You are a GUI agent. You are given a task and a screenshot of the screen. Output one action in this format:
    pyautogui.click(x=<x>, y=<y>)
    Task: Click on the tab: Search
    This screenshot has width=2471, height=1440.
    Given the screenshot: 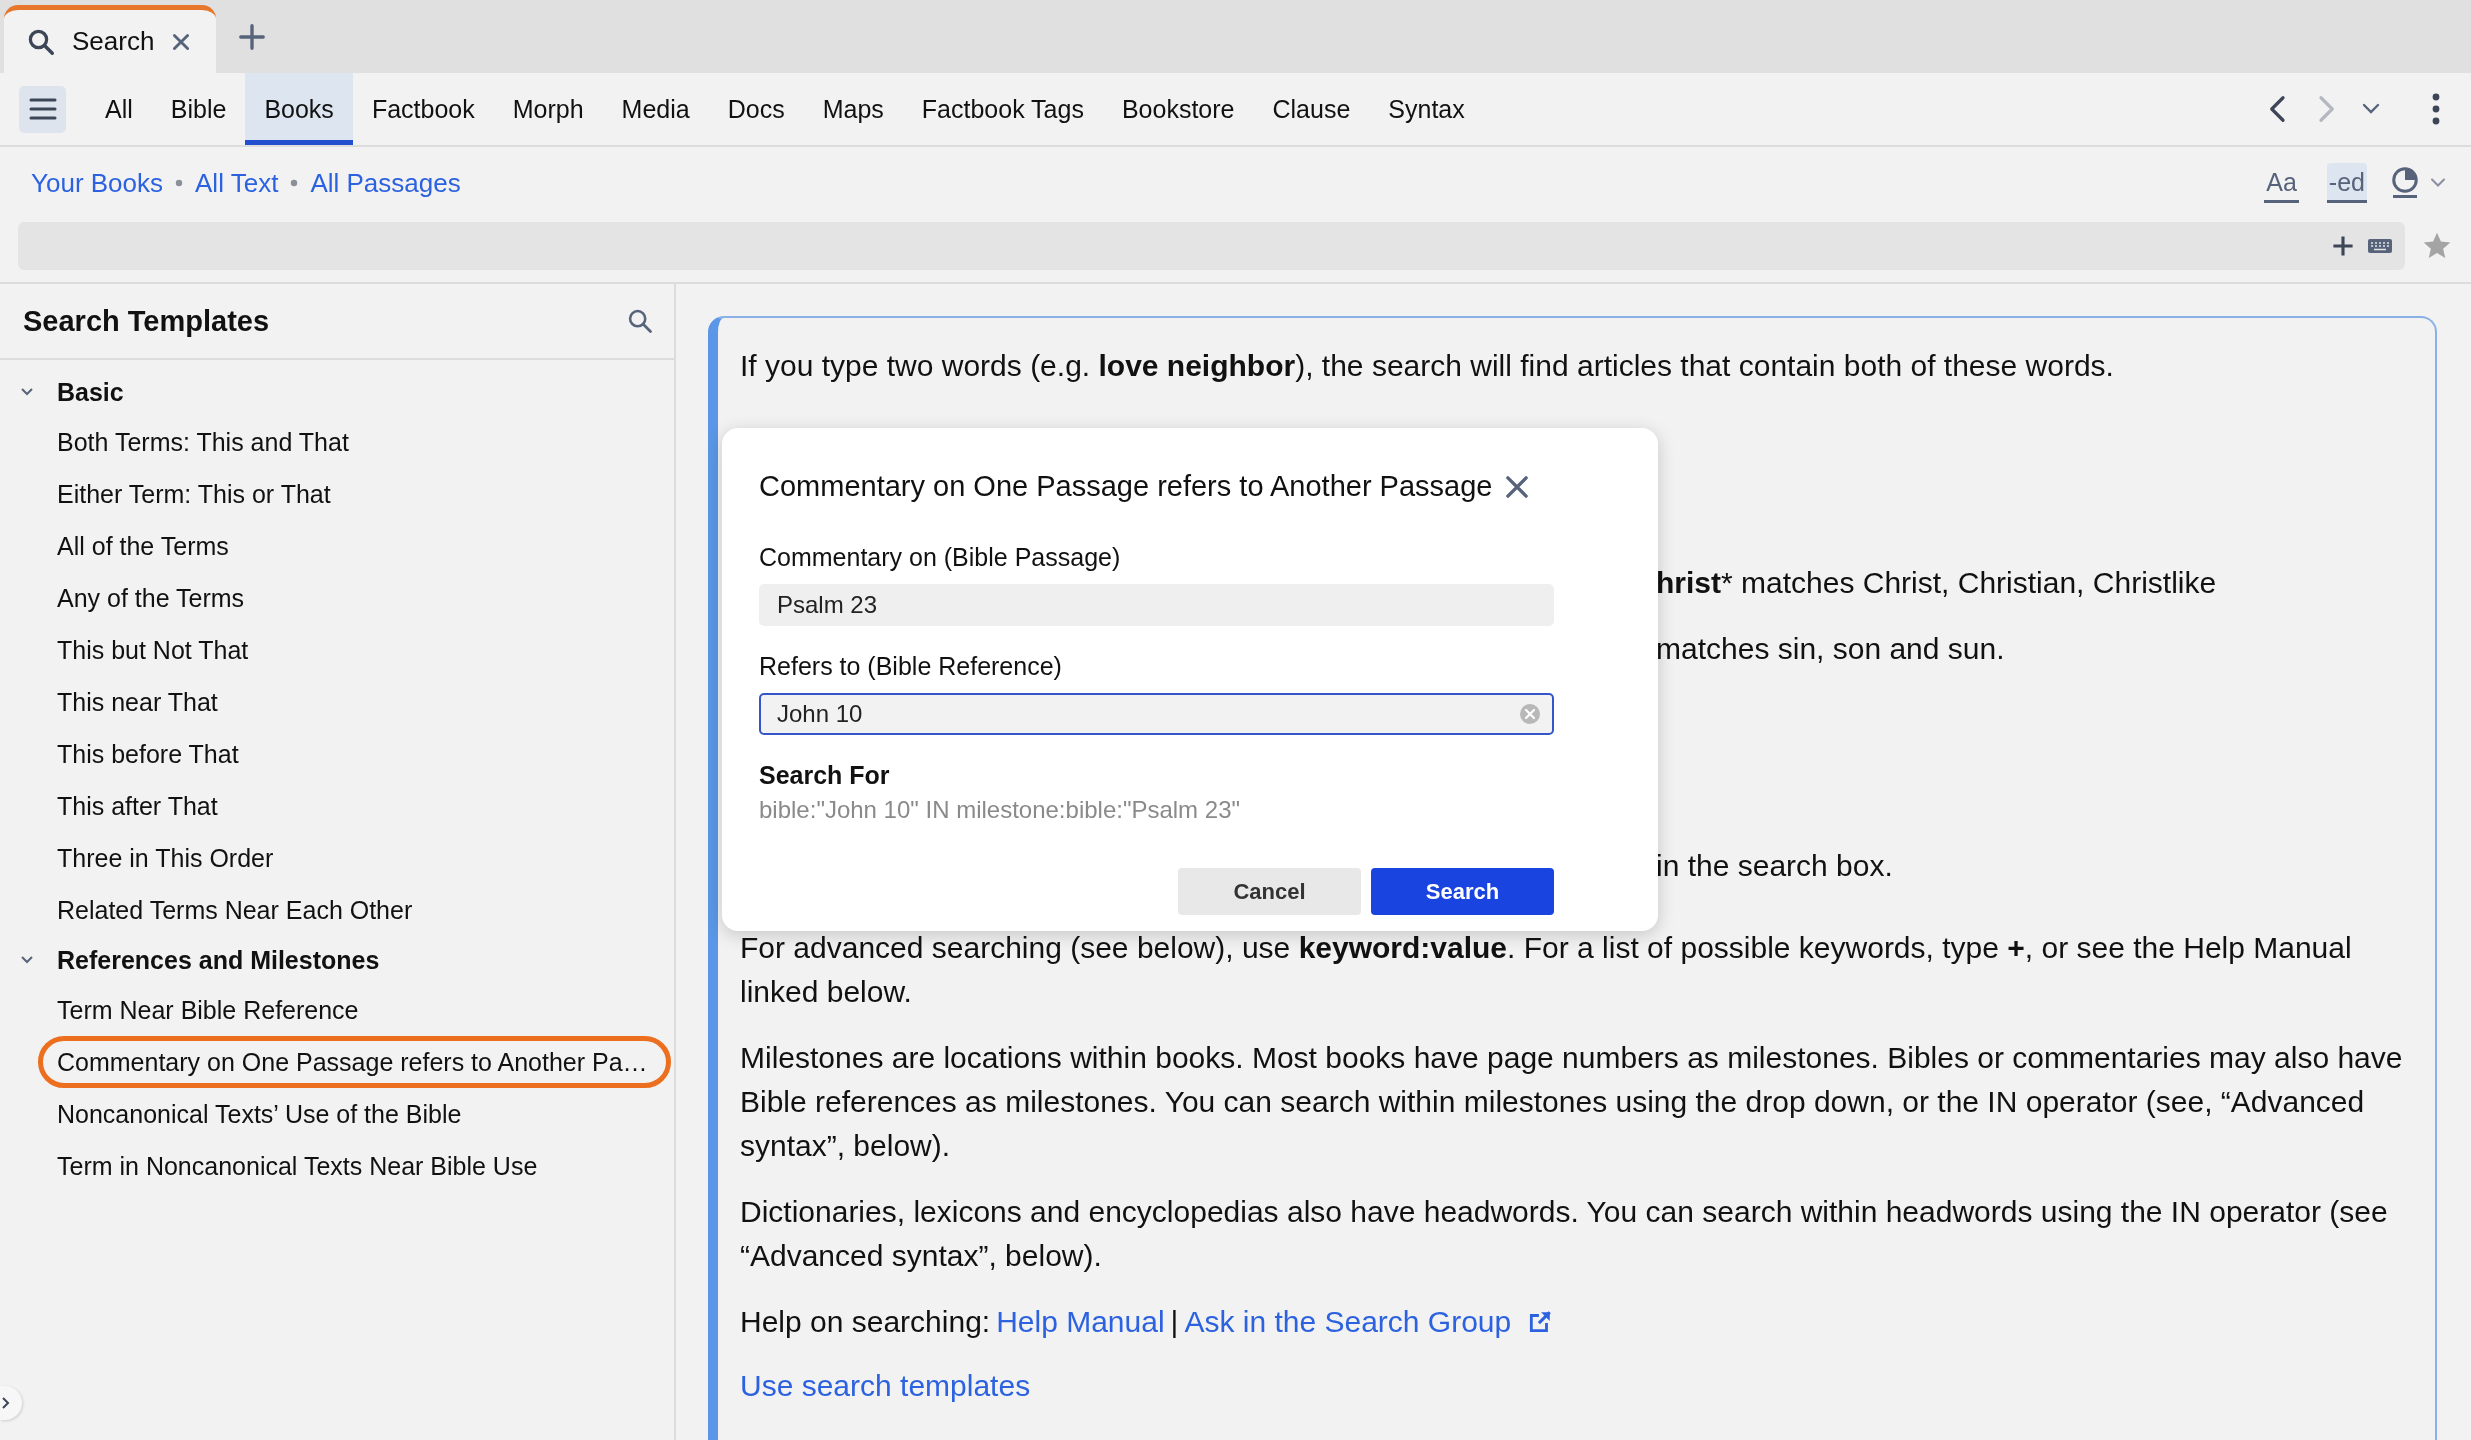 What is the action you would take?
    pyautogui.click(x=110, y=39)
    